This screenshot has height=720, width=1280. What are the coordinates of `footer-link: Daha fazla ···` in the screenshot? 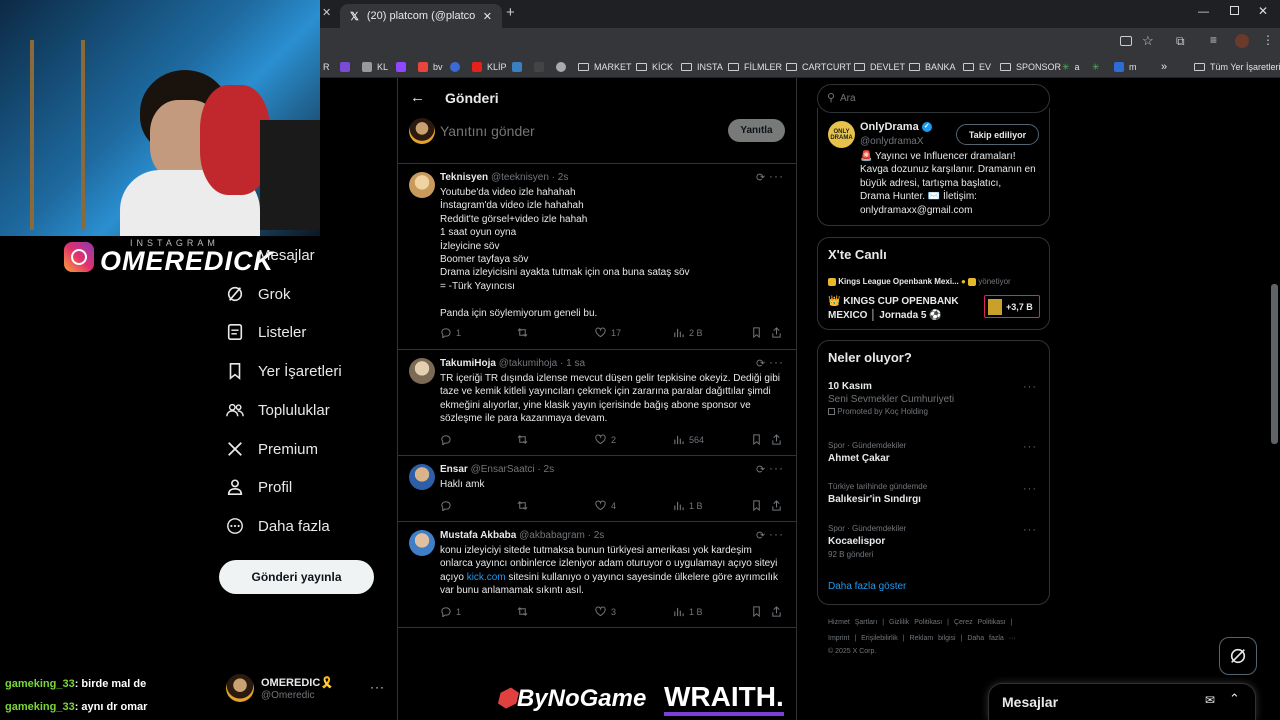 It's located at (991, 638).